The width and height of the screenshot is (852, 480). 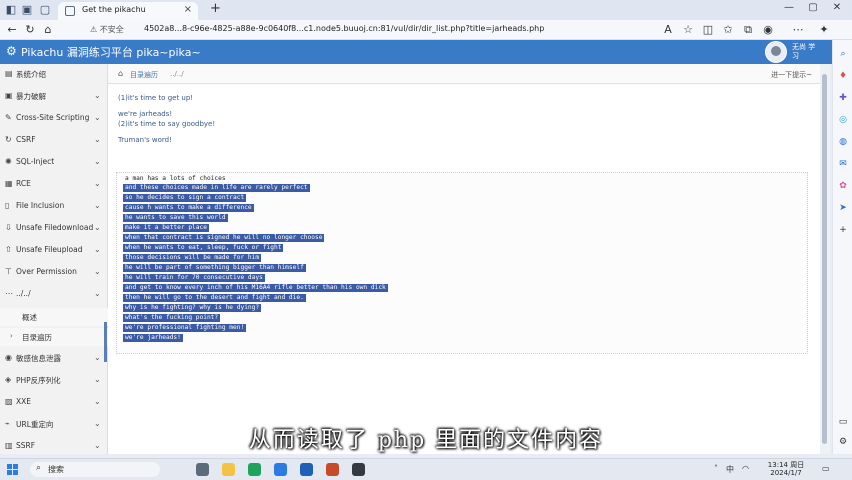 What do you see at coordinates (95, 469) in the screenshot?
I see `taskbar-search: ⌕ 搜索` at bounding box center [95, 469].